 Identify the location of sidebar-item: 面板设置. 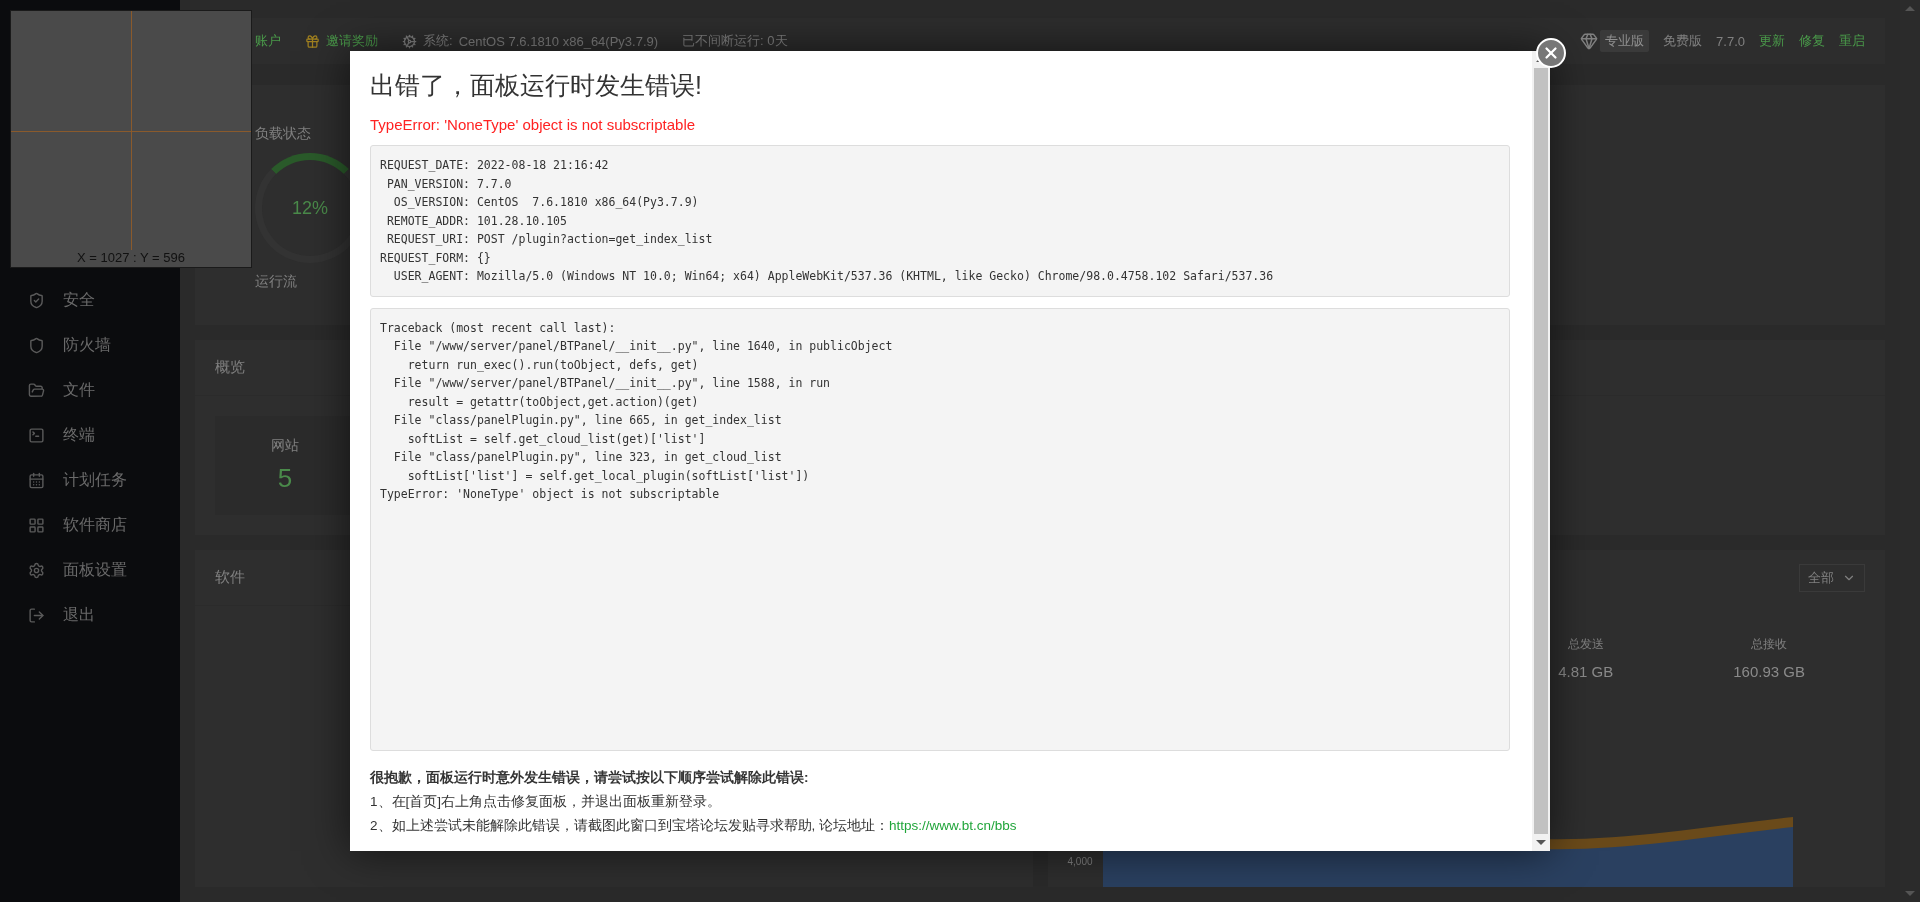
(90, 570).